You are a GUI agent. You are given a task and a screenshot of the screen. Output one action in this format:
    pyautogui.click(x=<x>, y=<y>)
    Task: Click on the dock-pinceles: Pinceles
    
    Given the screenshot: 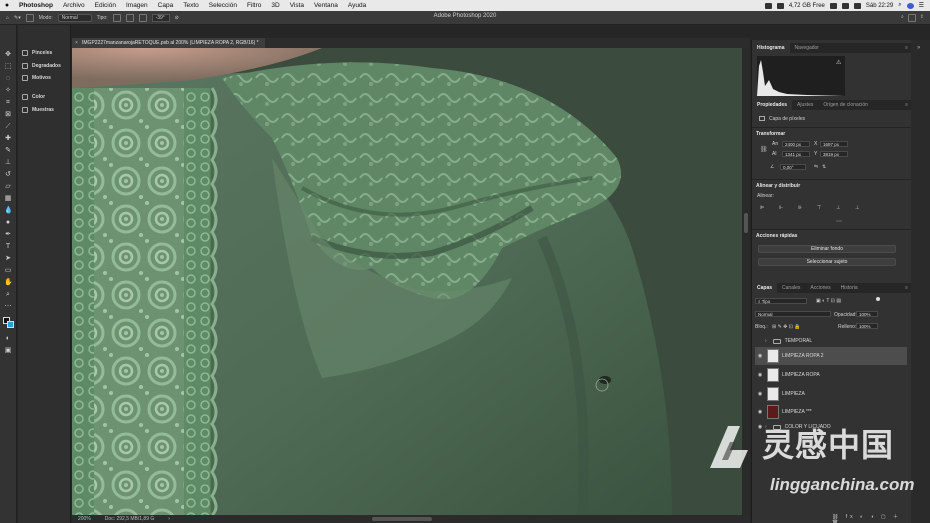 What is the action you would take?
    pyautogui.click(x=37, y=52)
    